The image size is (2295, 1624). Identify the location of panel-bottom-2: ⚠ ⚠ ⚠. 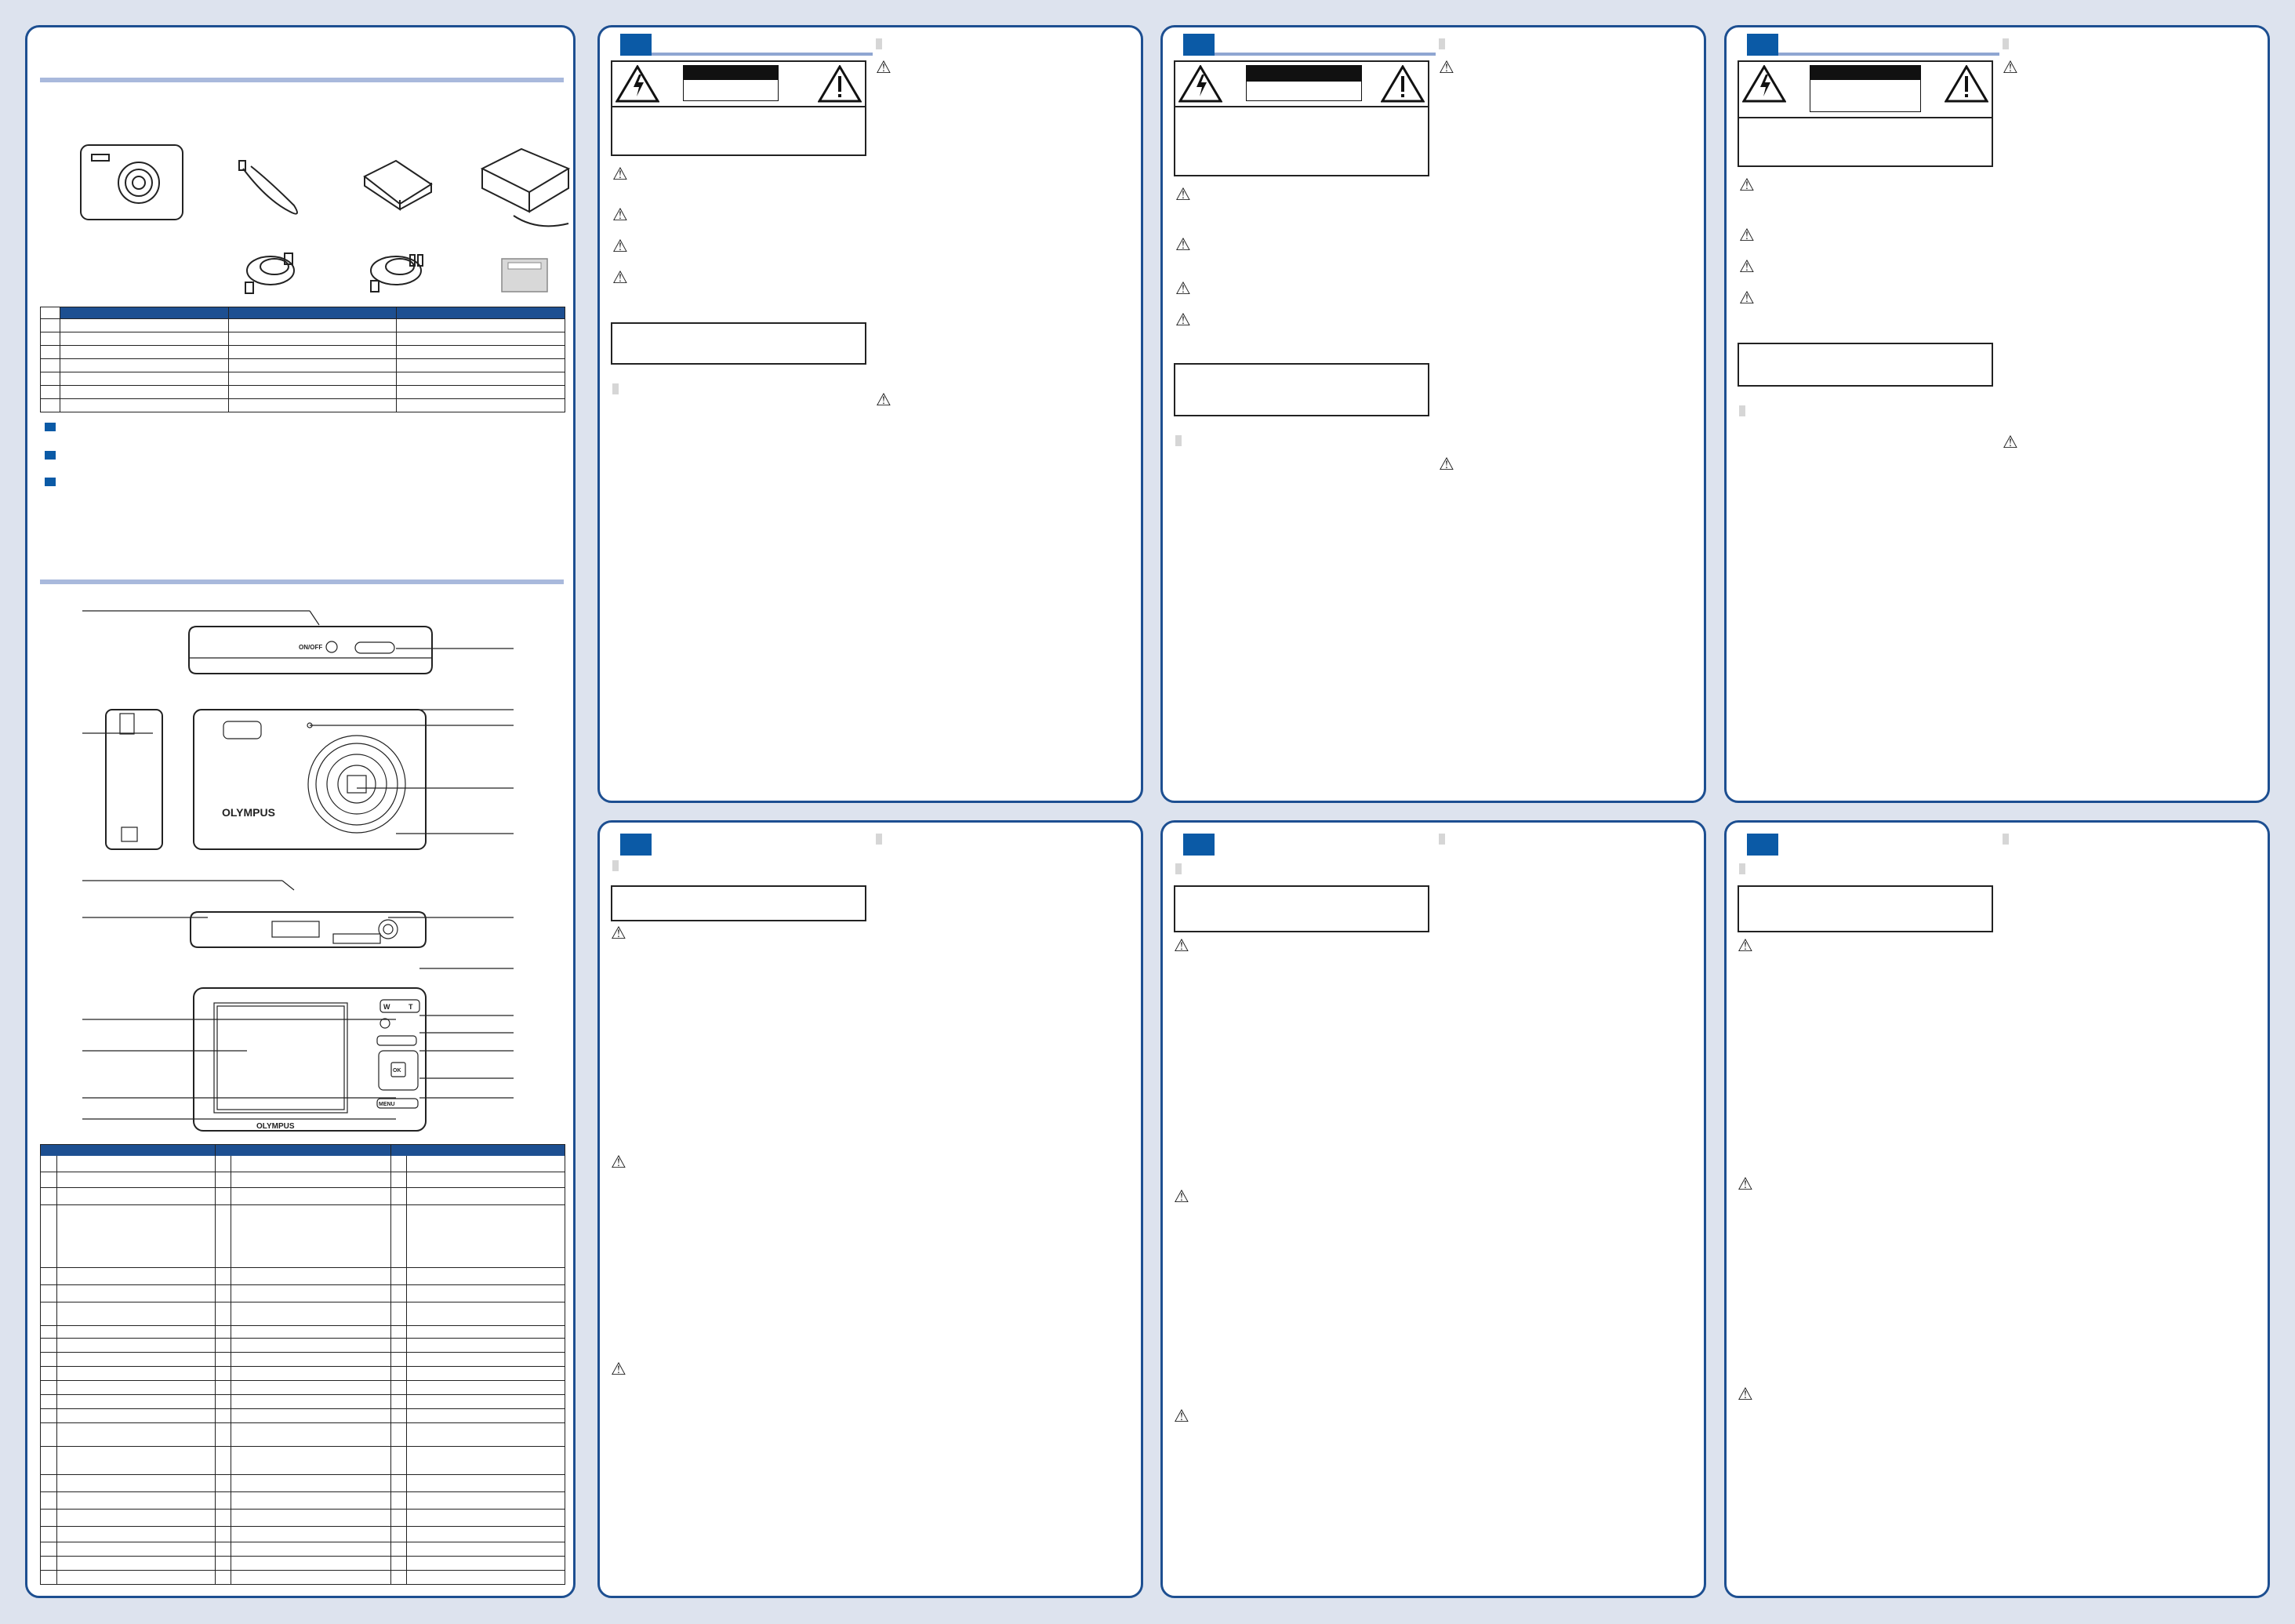
(1433, 1209).